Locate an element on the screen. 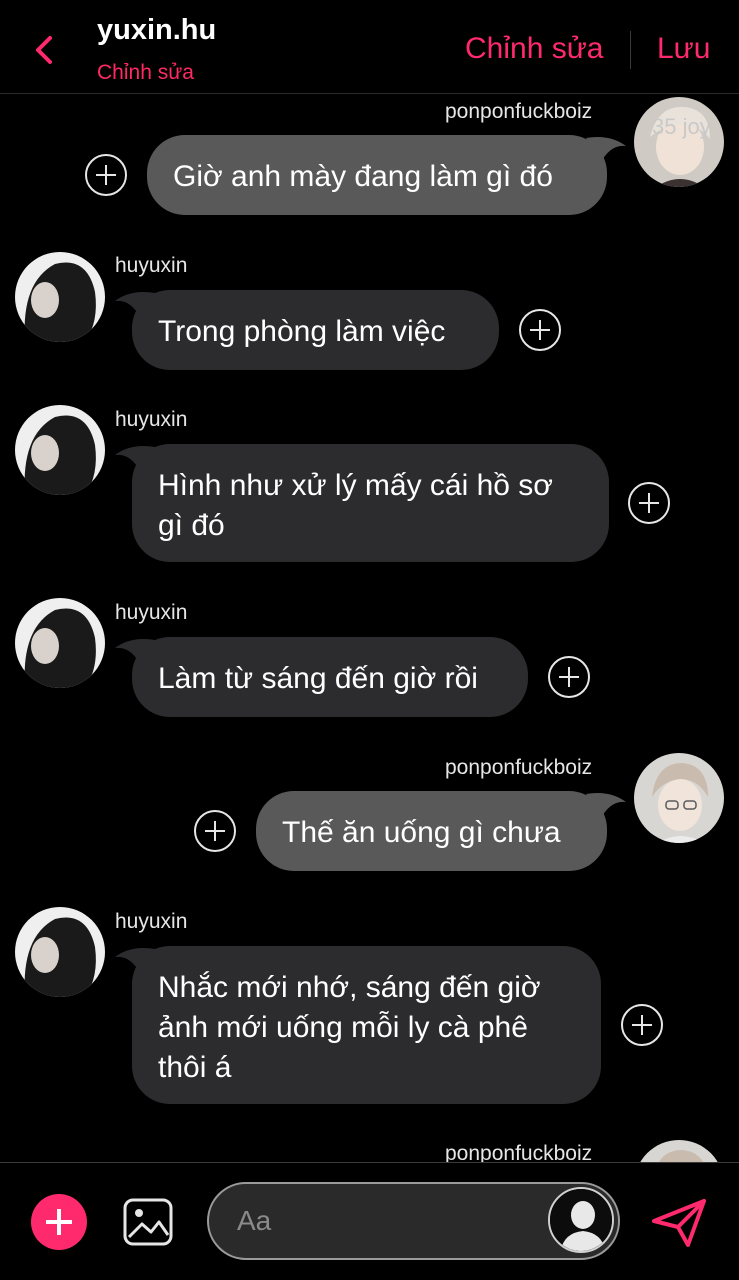 This screenshot has width=739, height=1280. image-icon is located at coordinates (148, 1222).